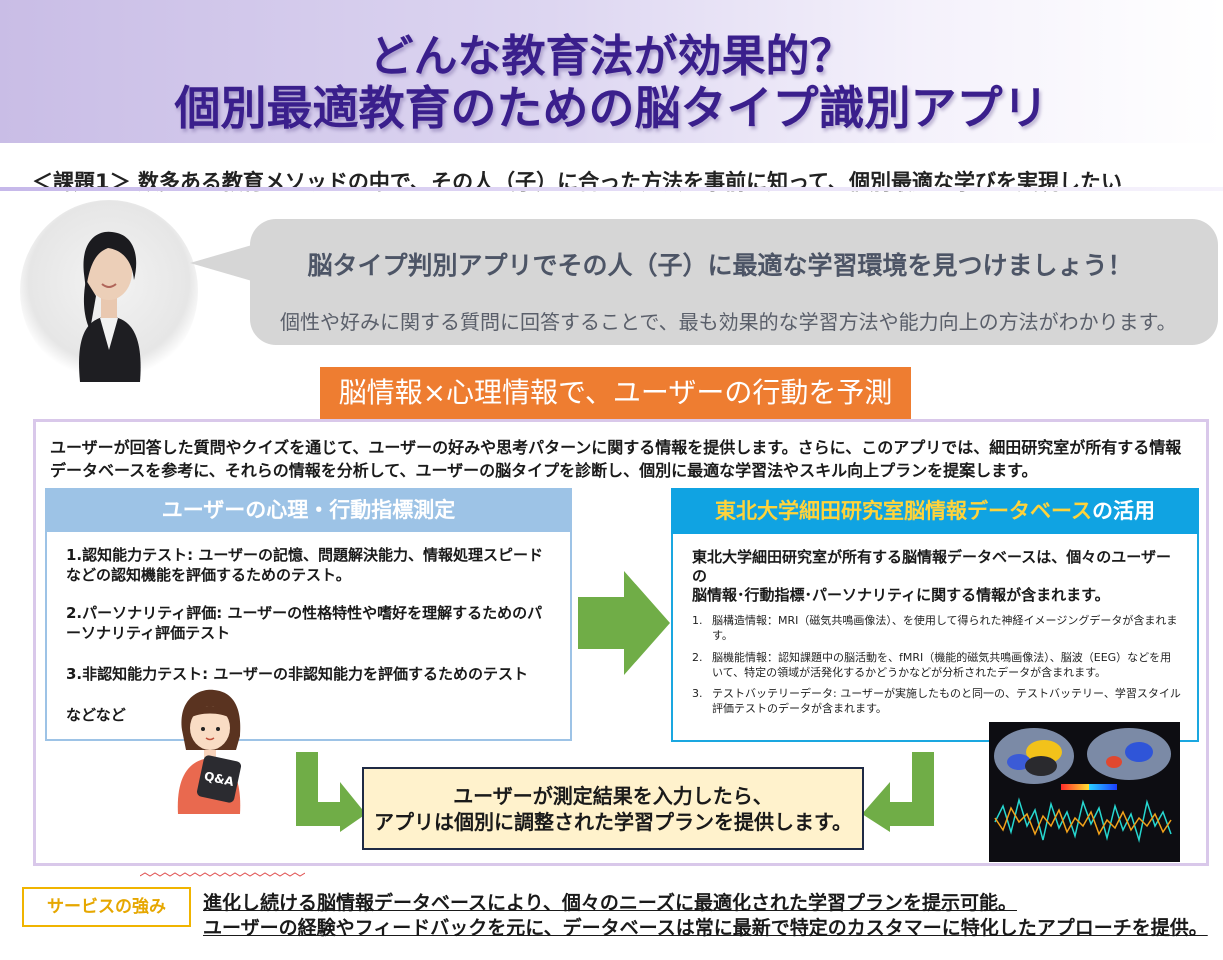  Describe the element at coordinates (210, 751) in the screenshot. I see `student-illustration: Q&A` at that location.